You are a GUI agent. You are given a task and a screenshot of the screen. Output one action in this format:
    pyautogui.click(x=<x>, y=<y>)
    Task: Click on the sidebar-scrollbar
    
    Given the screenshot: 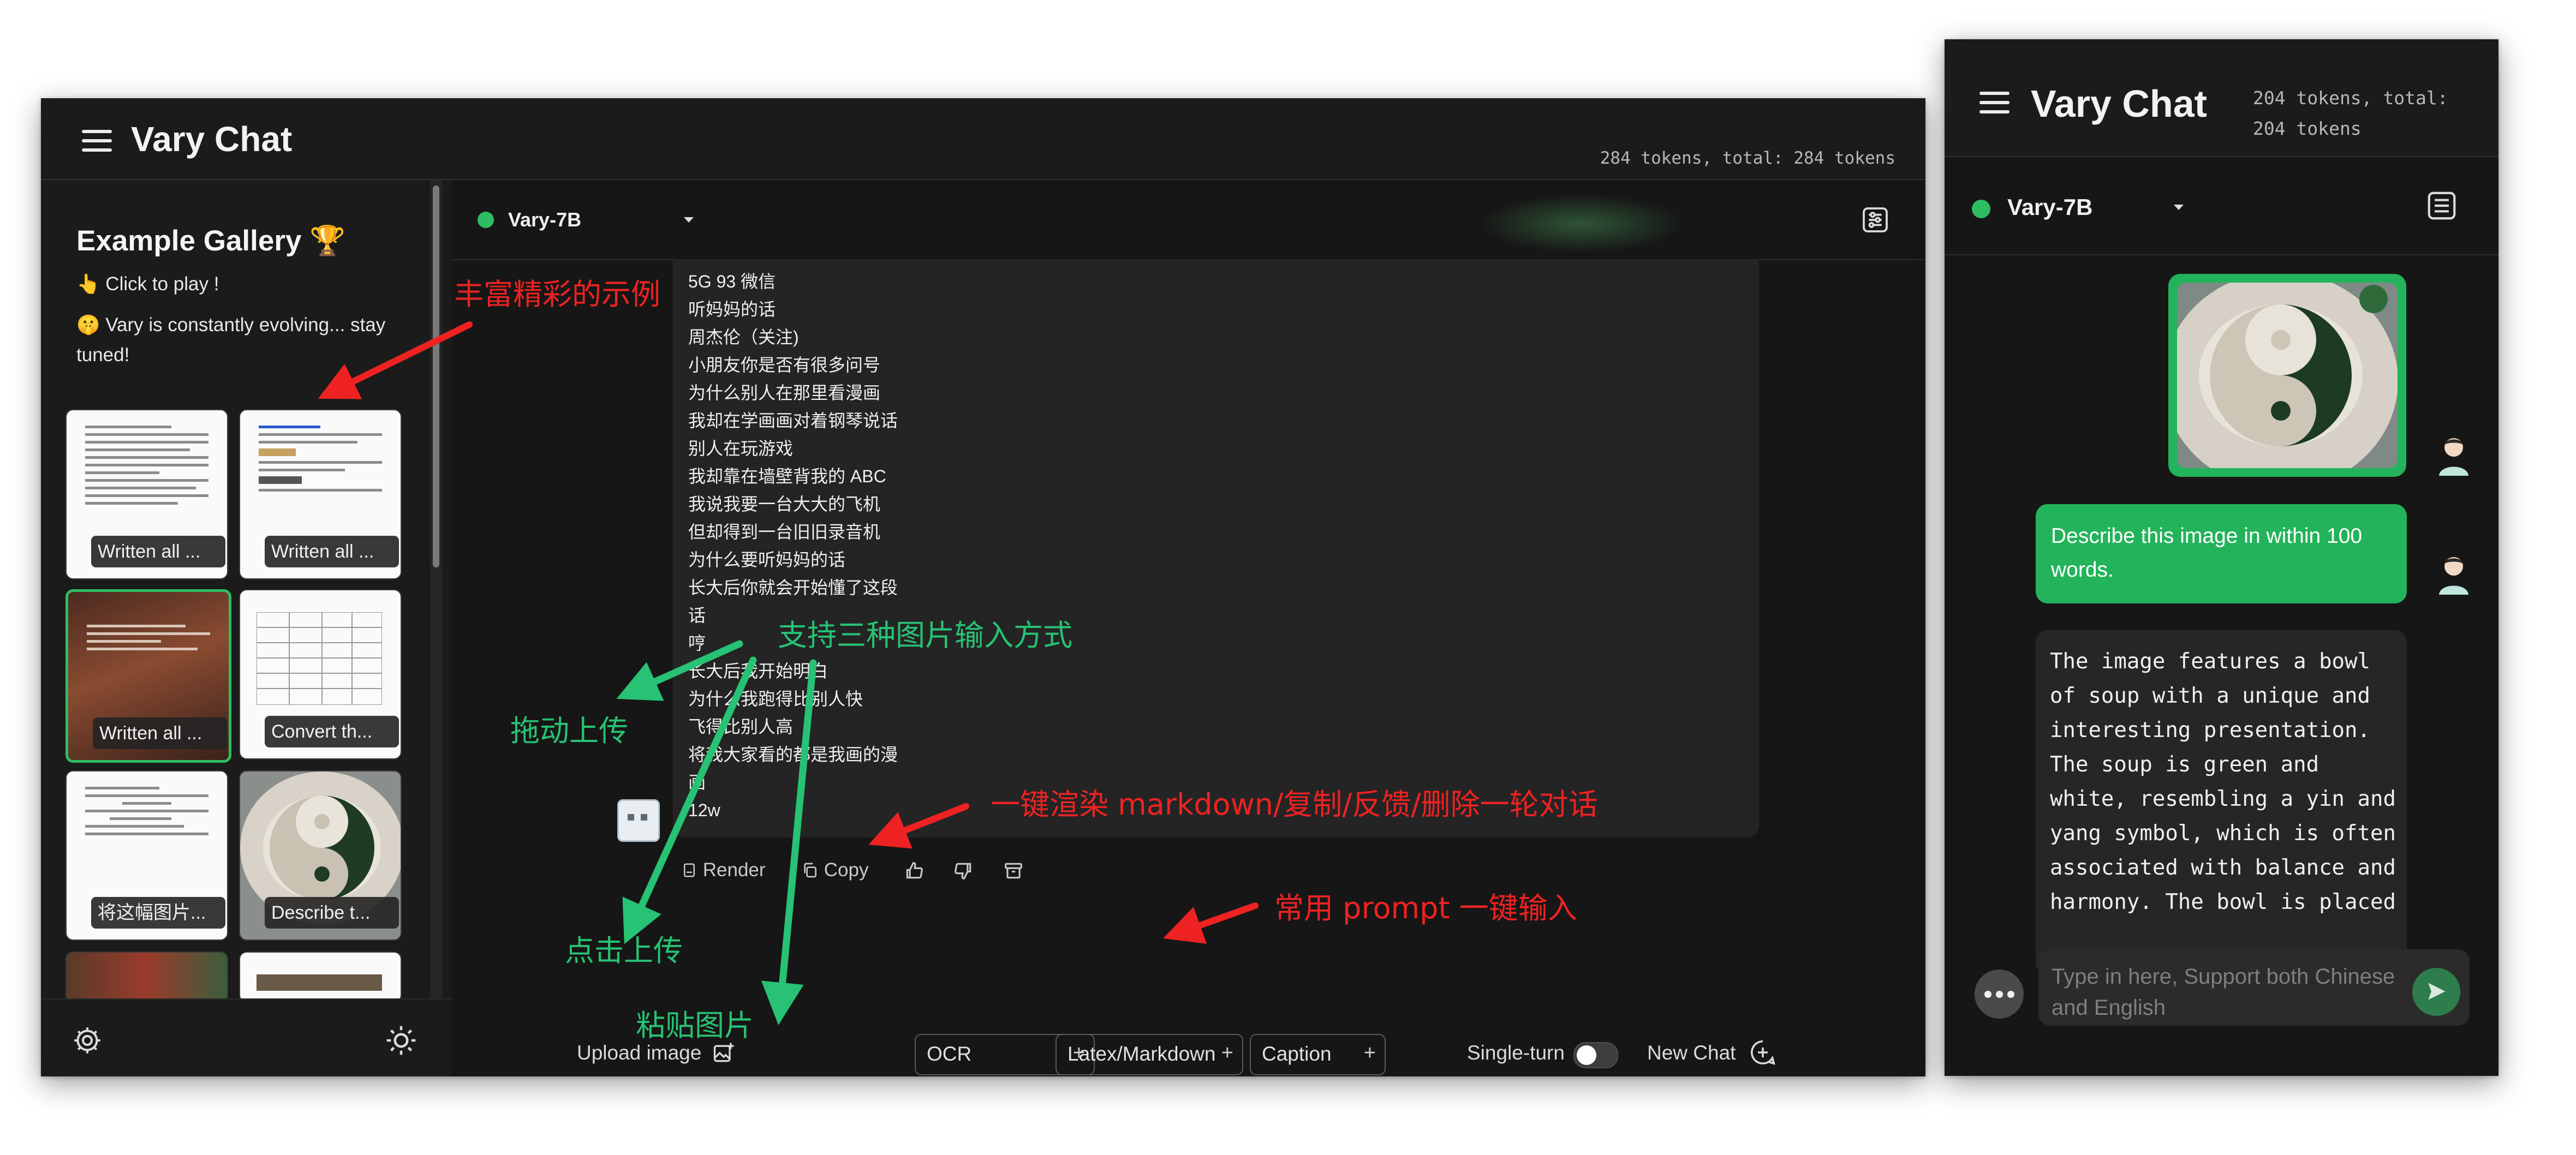 What is the action you would take?
    pyautogui.click(x=436, y=589)
    